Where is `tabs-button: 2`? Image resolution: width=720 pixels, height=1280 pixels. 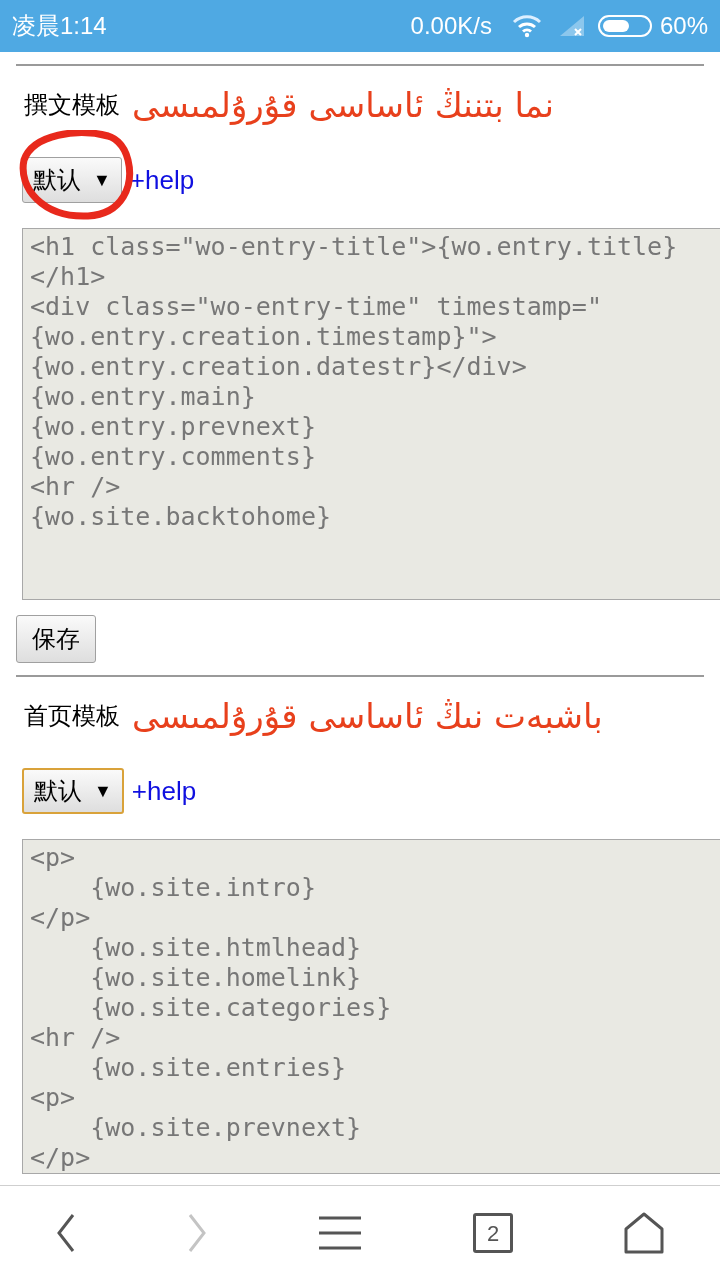
tabs-button: 2 is located at coordinates (493, 1233).